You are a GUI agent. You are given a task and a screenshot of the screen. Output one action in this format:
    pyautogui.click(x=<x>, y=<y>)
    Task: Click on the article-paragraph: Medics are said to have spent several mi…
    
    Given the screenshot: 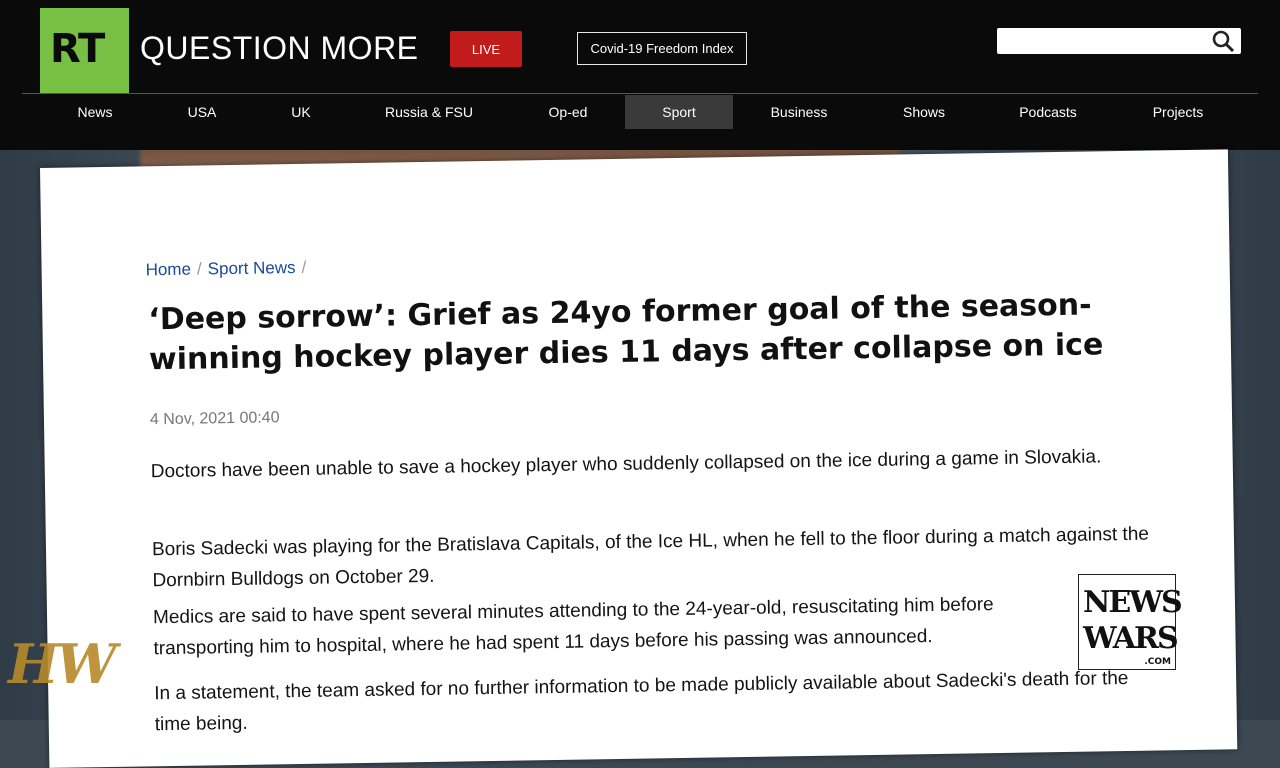 What is the action you would take?
    pyautogui.click(x=573, y=627)
    